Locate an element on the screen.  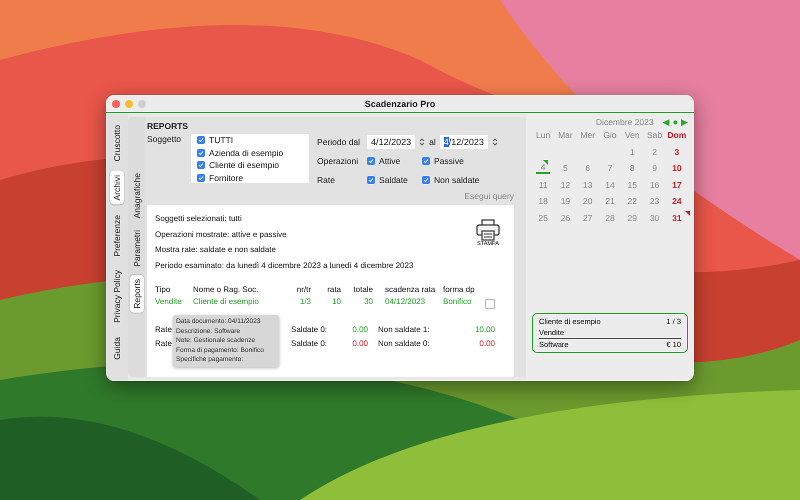
weekday-label: Gio is located at coordinates (610, 135).